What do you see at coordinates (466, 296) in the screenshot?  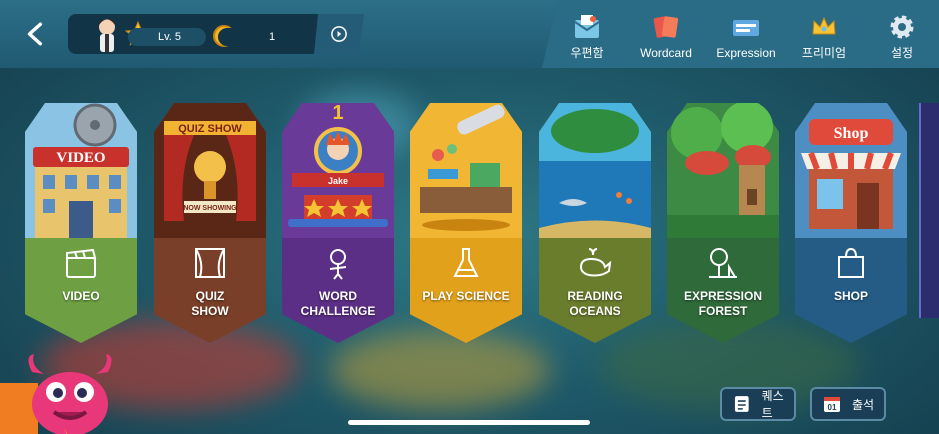 I see `card-title: PLAY SCIENCE` at bounding box center [466, 296].